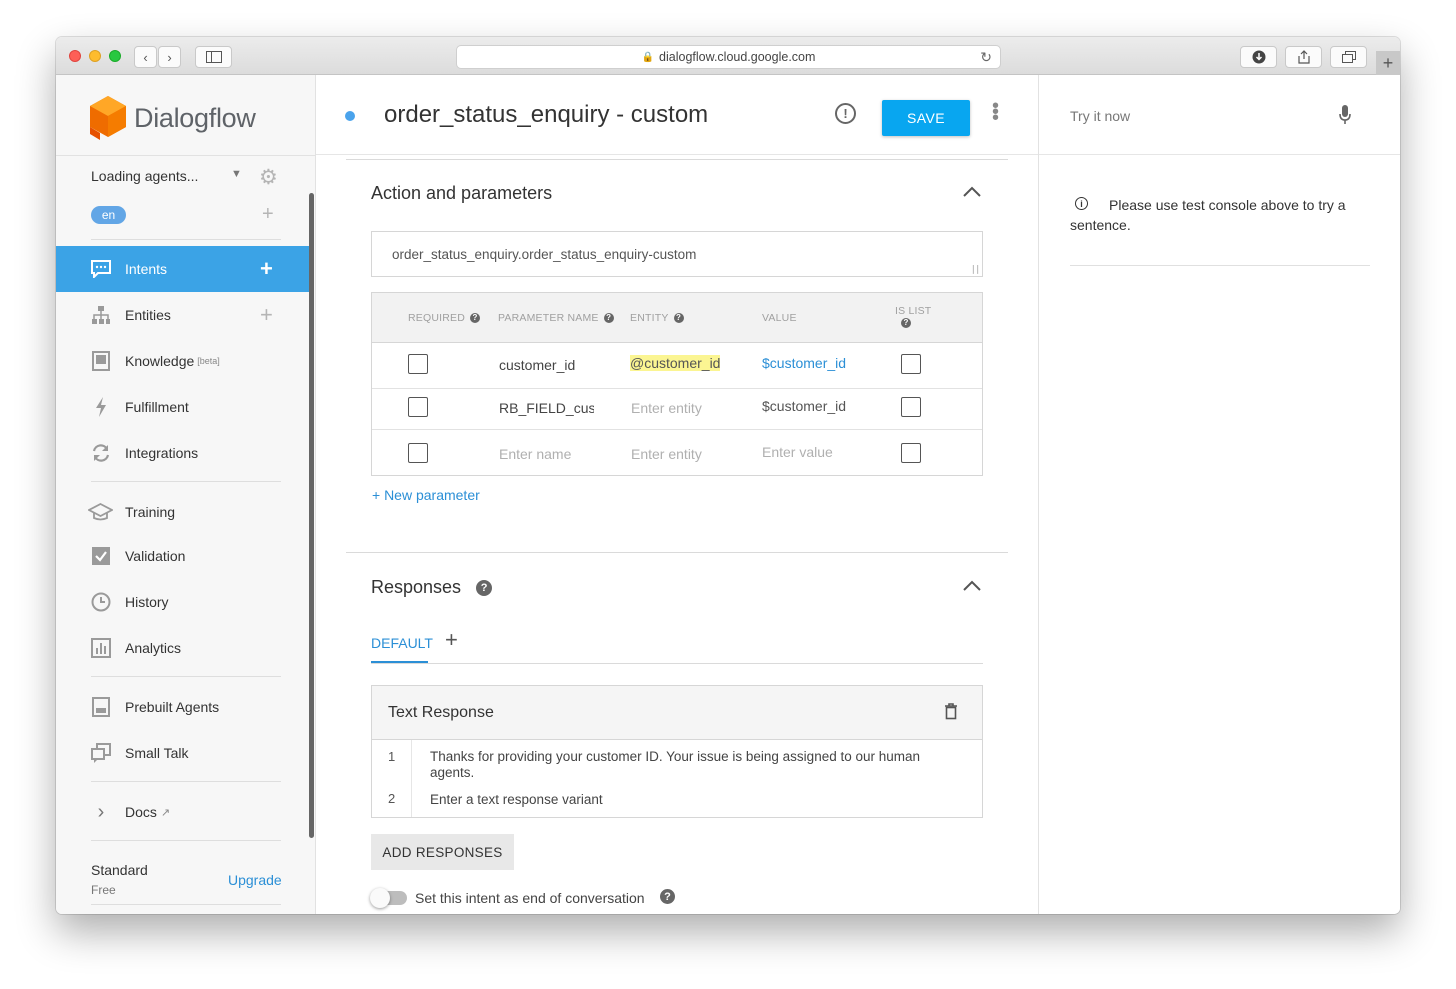  I want to click on sidebar-item-knowledge: Knowledge [beta], so click(183, 361).